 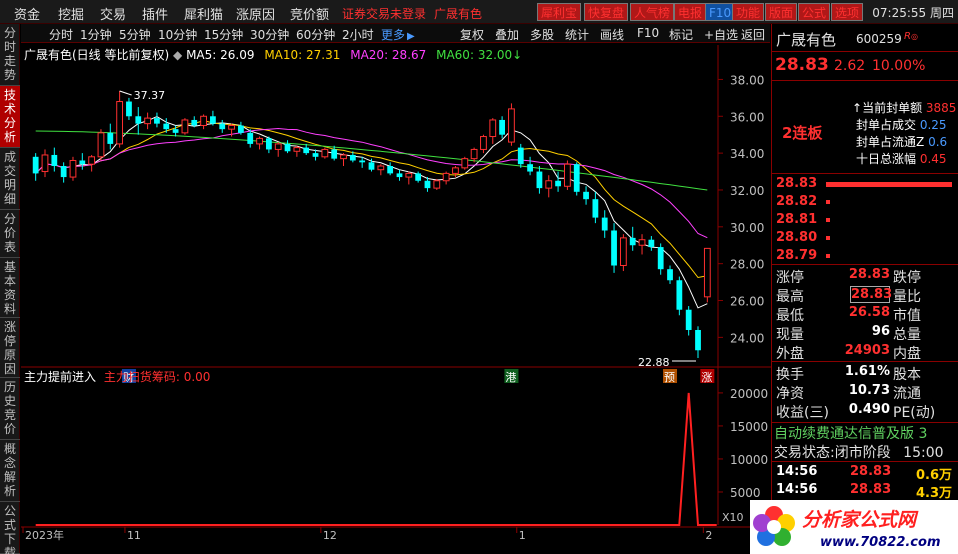 I want to click on tab-profile: 基本资料, so click(x=10, y=288).